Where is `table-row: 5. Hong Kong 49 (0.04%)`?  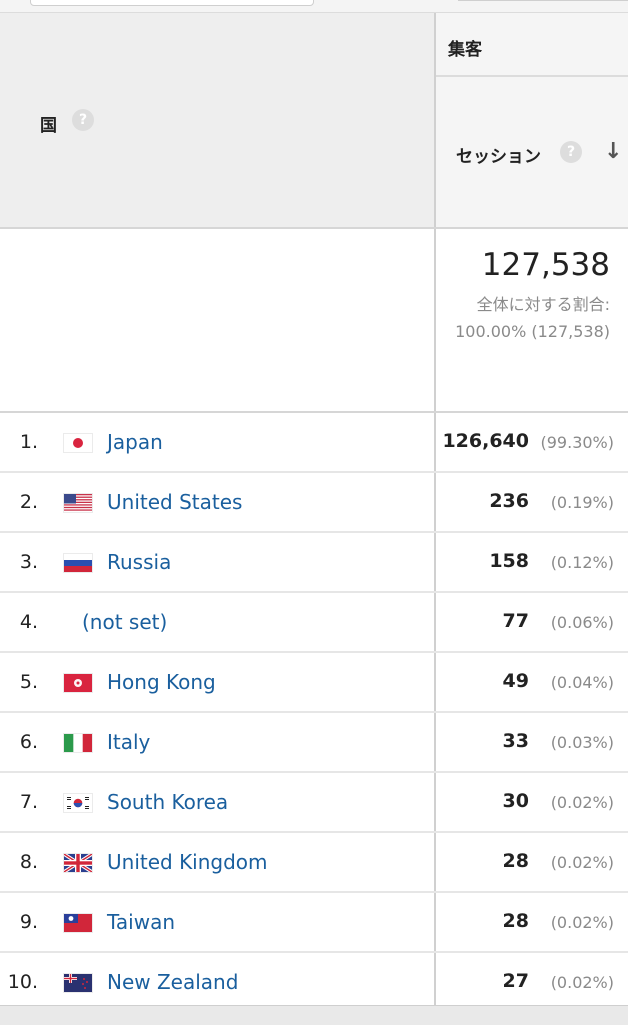
table-row: 5. Hong Kong 49 (0.04%) is located at coordinates (314, 683).